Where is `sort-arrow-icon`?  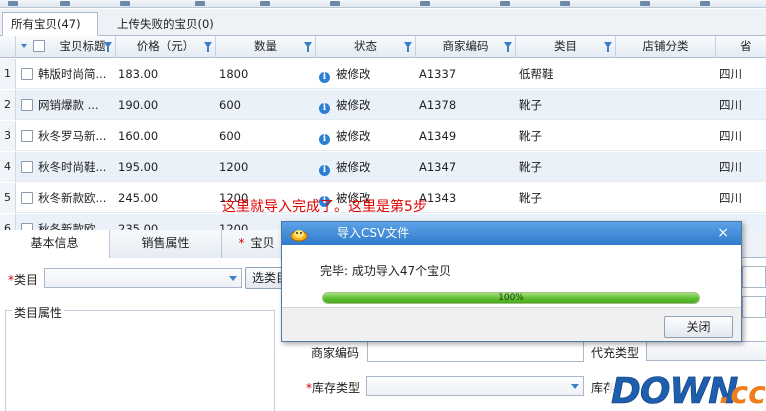 sort-arrow-icon is located at coordinates (24, 46).